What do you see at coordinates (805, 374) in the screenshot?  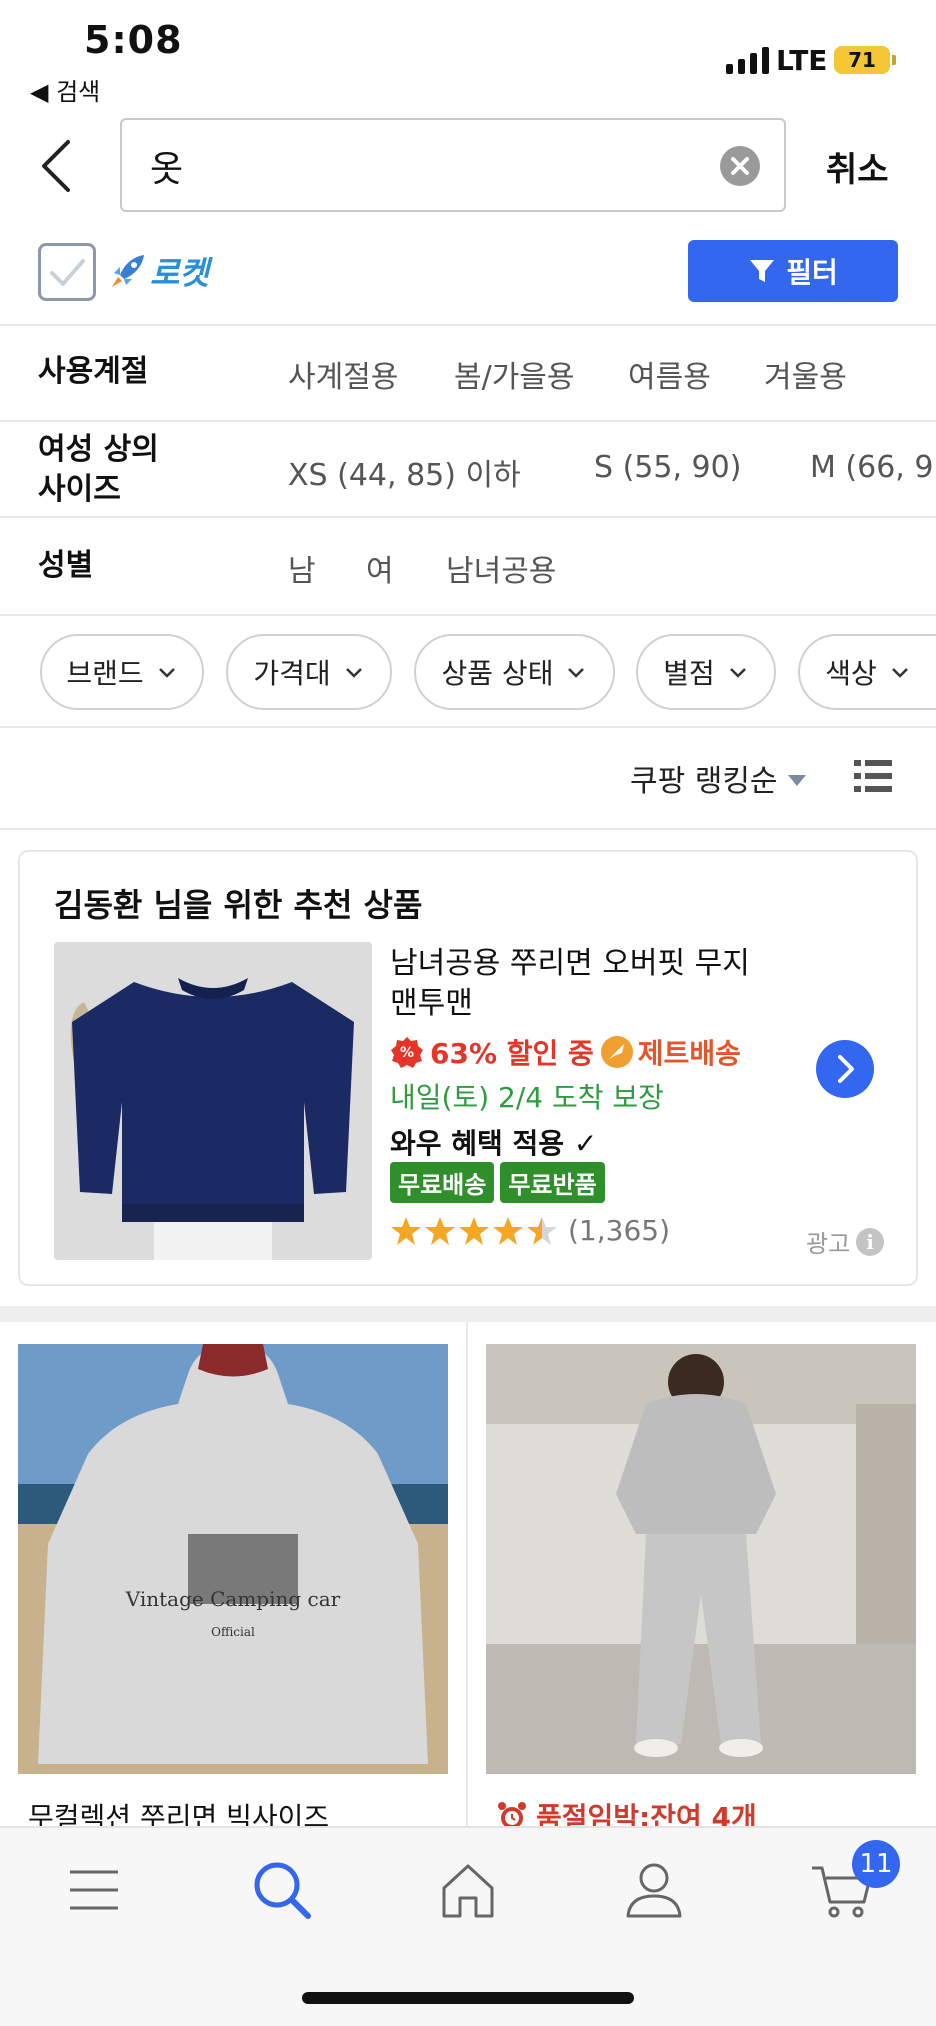 I see `season-option: 겨울용` at bounding box center [805, 374].